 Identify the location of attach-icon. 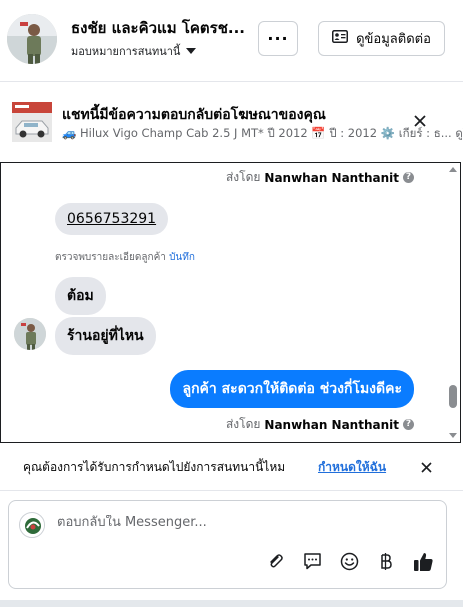
(275, 561).